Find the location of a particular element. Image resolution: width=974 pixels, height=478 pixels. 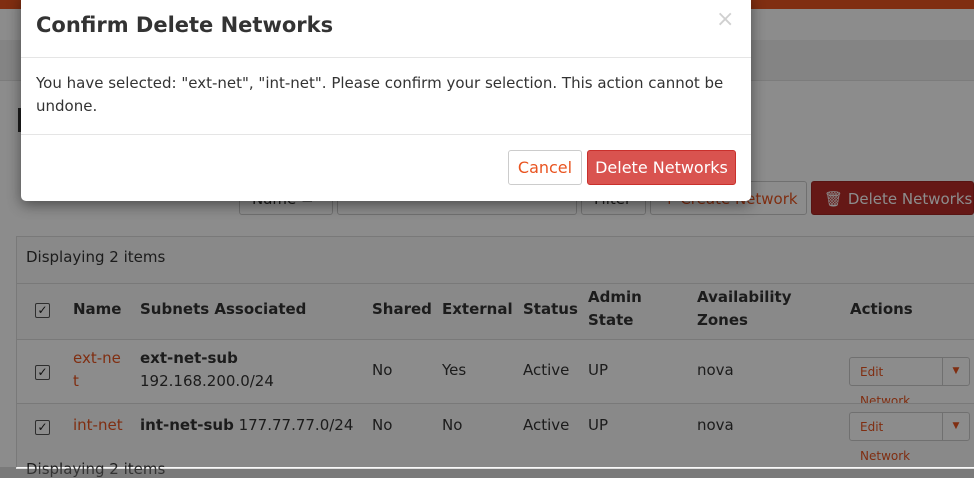

confirm-delete-button: Delete Networks is located at coordinates (661, 167).